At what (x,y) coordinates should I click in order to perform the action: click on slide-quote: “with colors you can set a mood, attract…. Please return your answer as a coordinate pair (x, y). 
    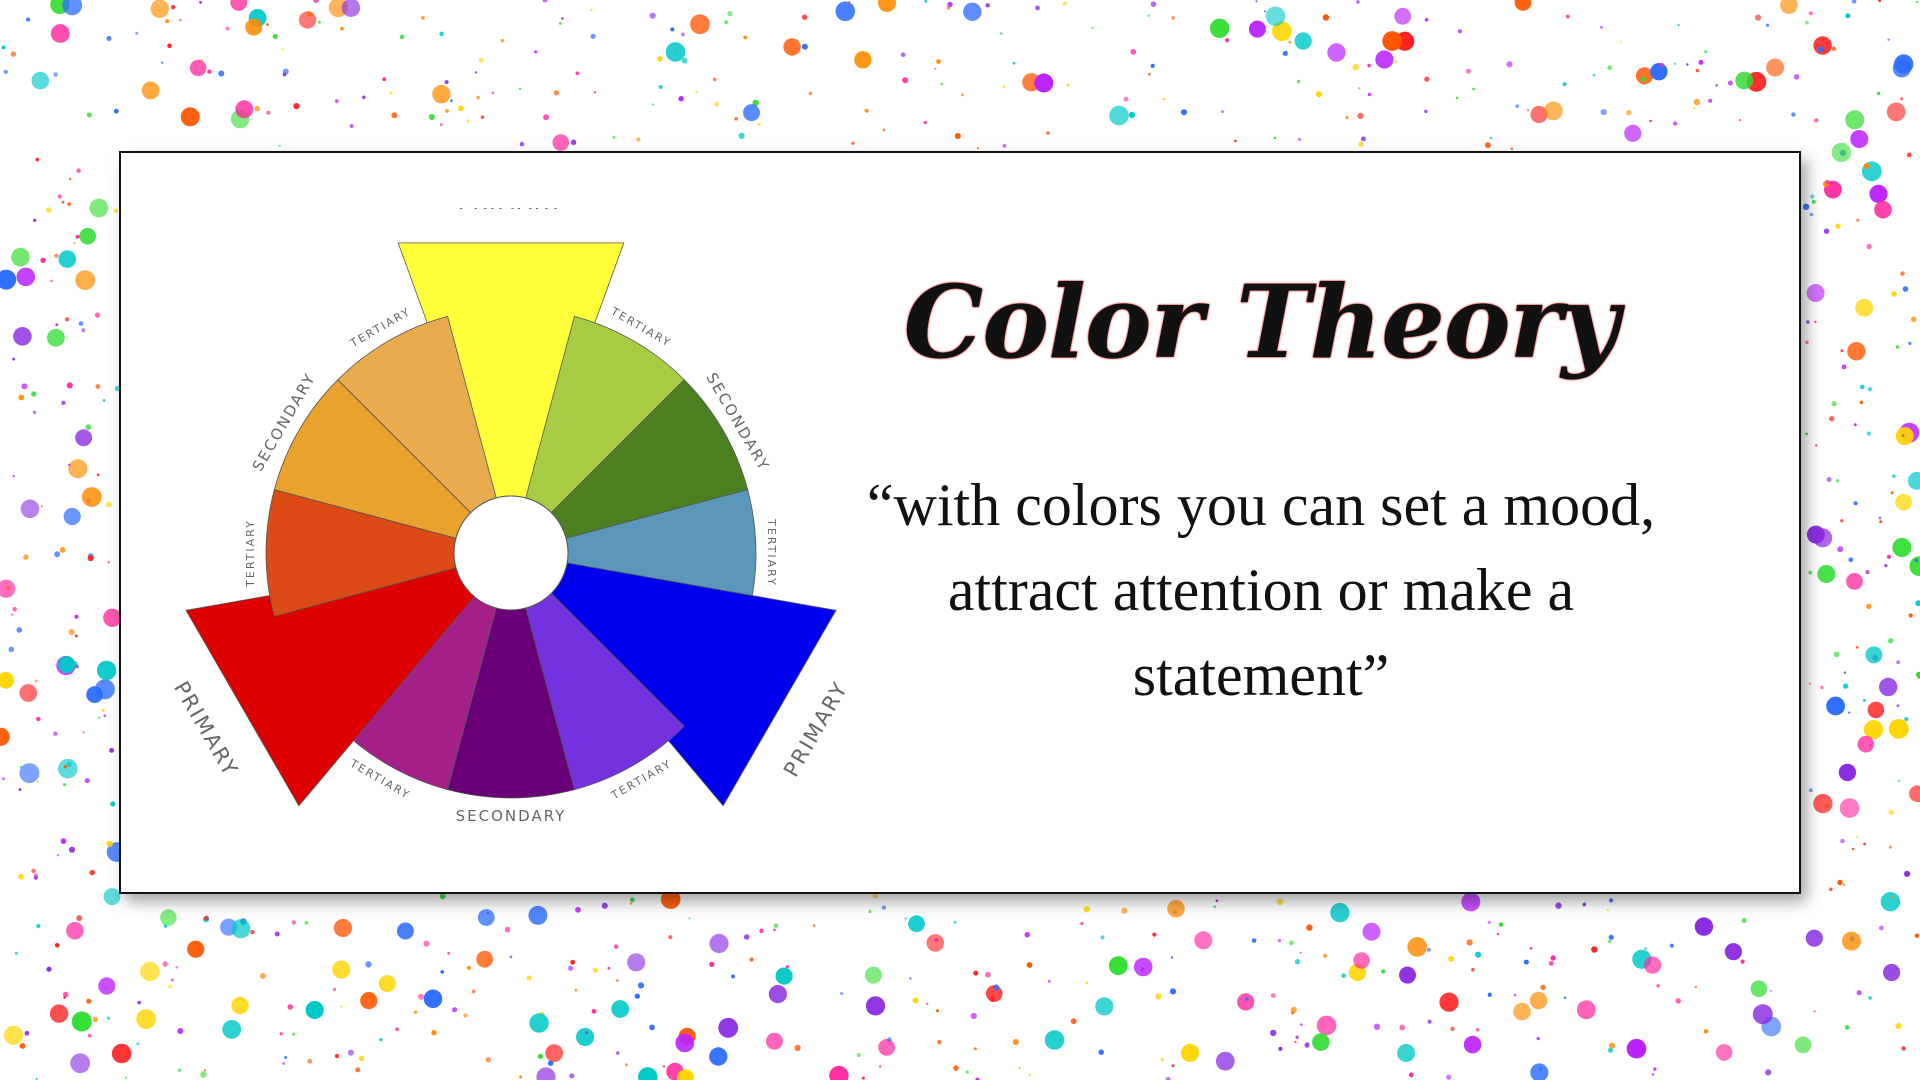
    Looking at the image, I should click on (1261, 590).